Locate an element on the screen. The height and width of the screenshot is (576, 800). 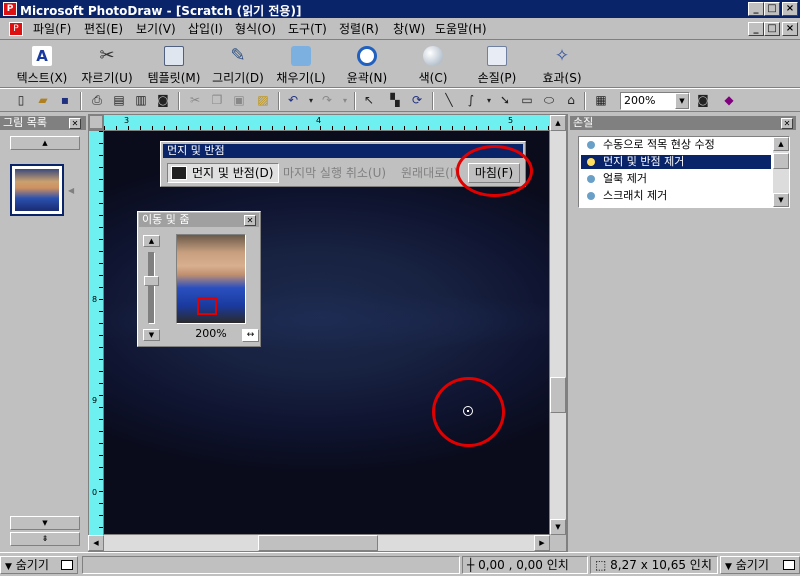
rectangle-icon: ▭ is located at coordinates (527, 101).